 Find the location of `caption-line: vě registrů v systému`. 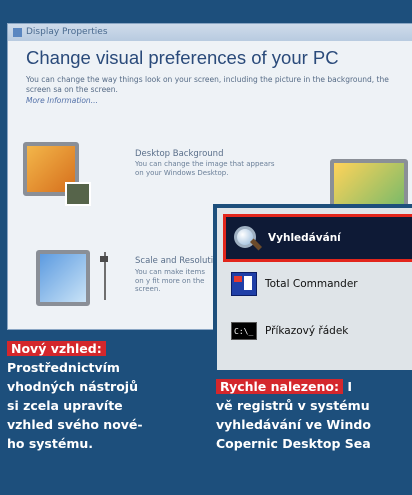

caption-line: vě registrů v systému is located at coordinates (293, 405).